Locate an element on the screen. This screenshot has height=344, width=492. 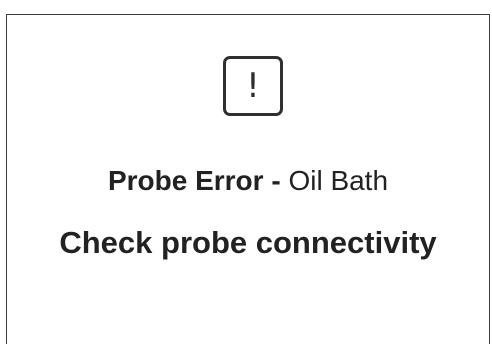
error-heading: Probe Error - Oil Bath is located at coordinates (248, 181).